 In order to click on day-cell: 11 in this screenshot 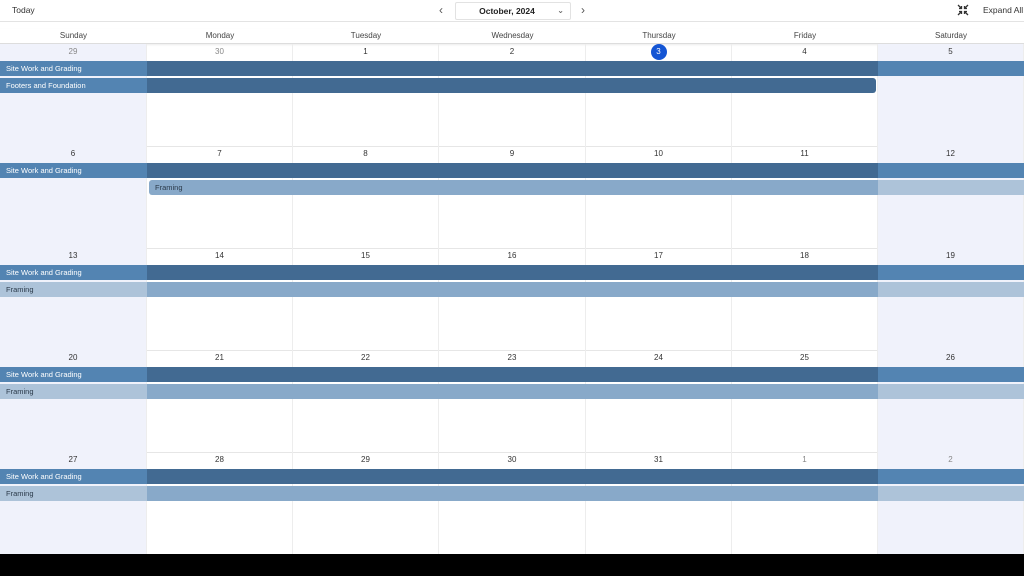, I will do `click(805, 197)`.